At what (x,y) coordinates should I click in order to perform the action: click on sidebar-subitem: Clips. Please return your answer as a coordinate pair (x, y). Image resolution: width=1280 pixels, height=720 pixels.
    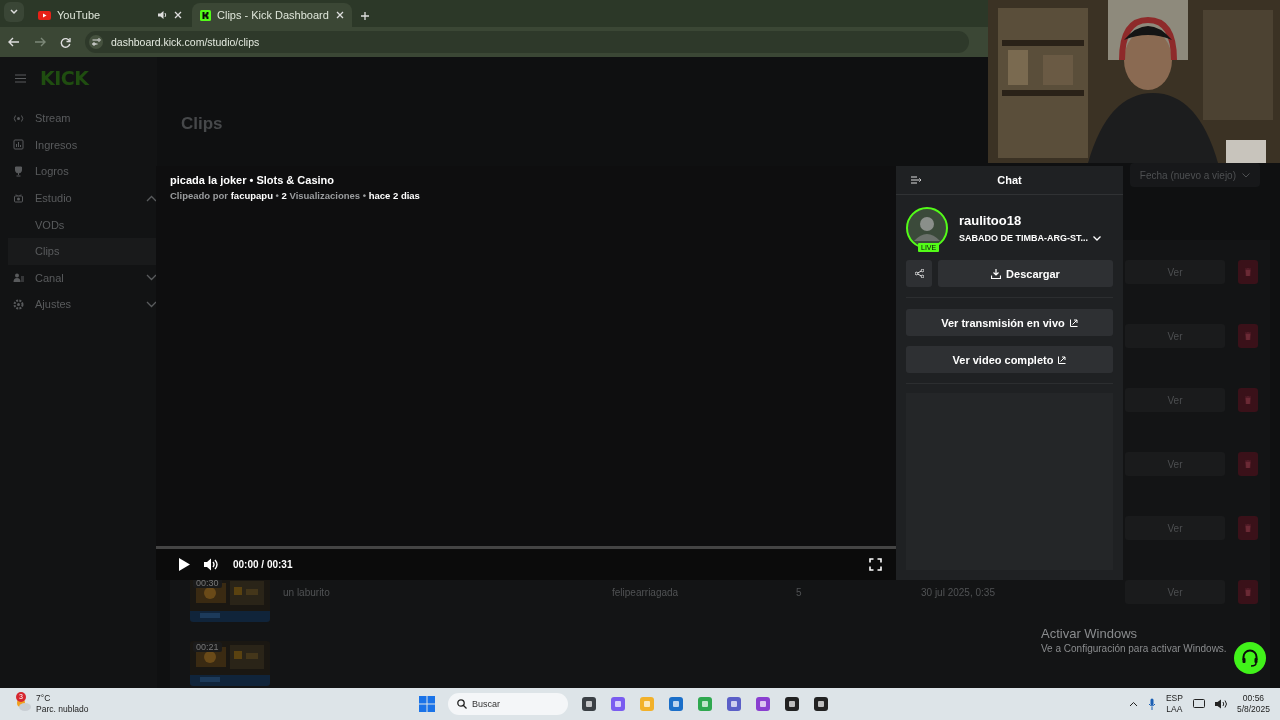
    Looking at the image, I should click on (82, 251).